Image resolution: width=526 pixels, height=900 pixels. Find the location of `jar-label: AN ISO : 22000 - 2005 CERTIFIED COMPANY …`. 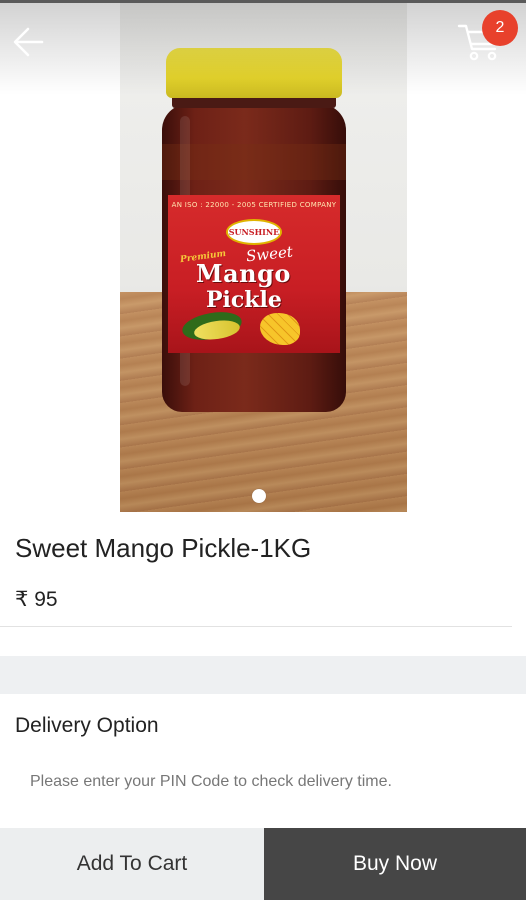

jar-label: AN ISO : 22000 - 2005 CERTIFIED COMPANY … is located at coordinates (254, 274).